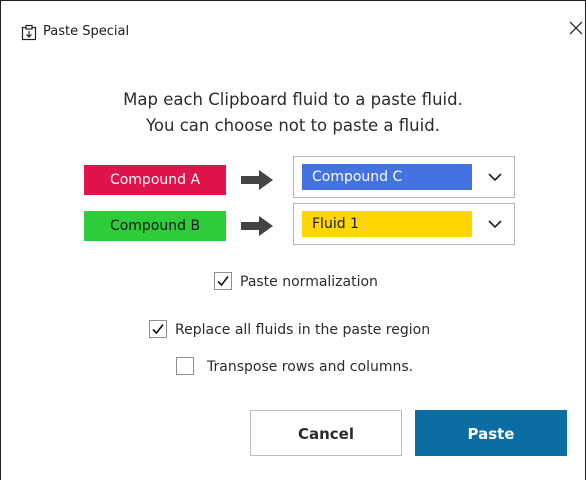  Describe the element at coordinates (29, 32) in the screenshot. I see `clipboard-icon` at that location.